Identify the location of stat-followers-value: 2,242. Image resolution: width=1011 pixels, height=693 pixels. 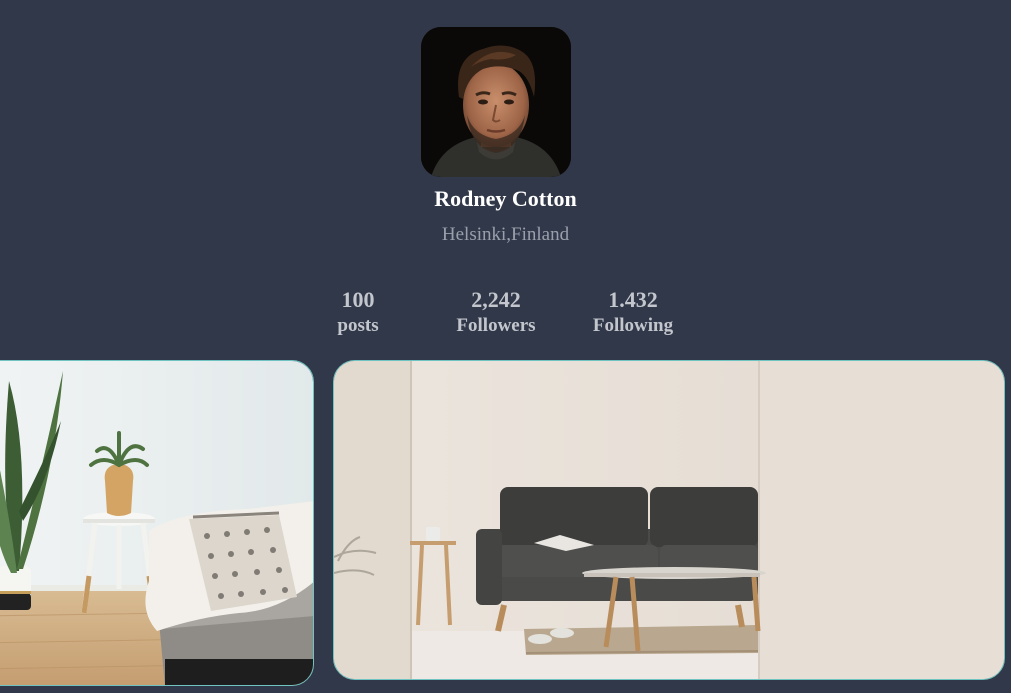
(496, 299).